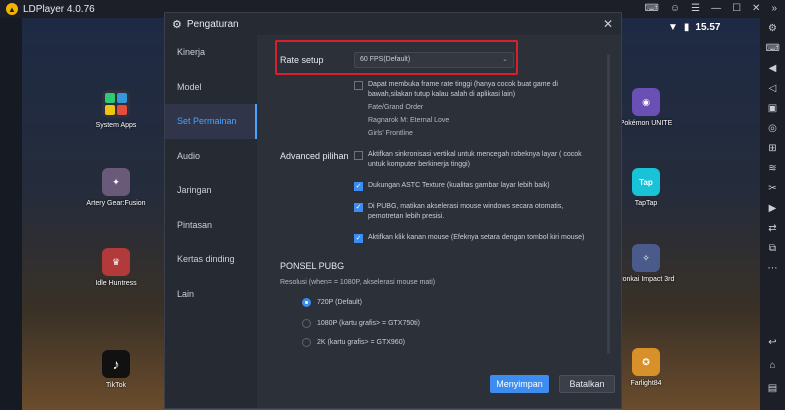  What do you see at coordinates (314, 156) in the screenshot?
I see `advanced-label: Advanced pilihan` at bounding box center [314, 156].